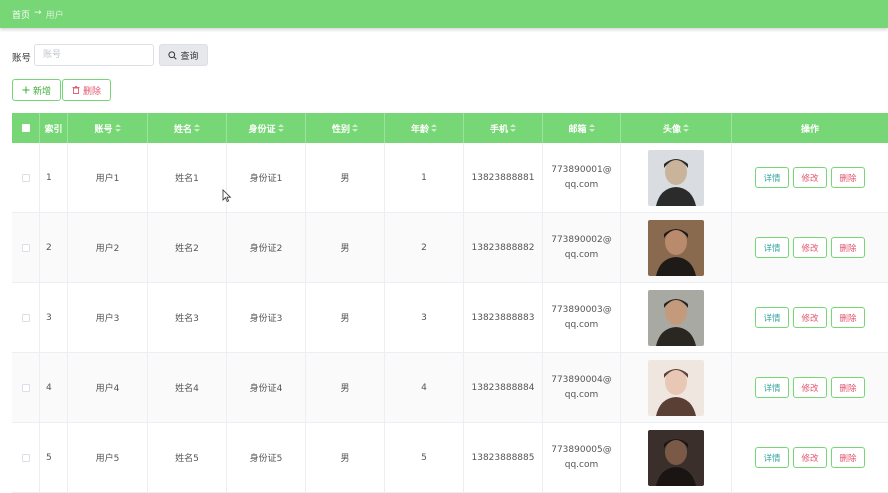 The image size is (888, 493). Describe the element at coordinates (108, 457) in the screenshot. I see `cell-account: 用户5` at that location.